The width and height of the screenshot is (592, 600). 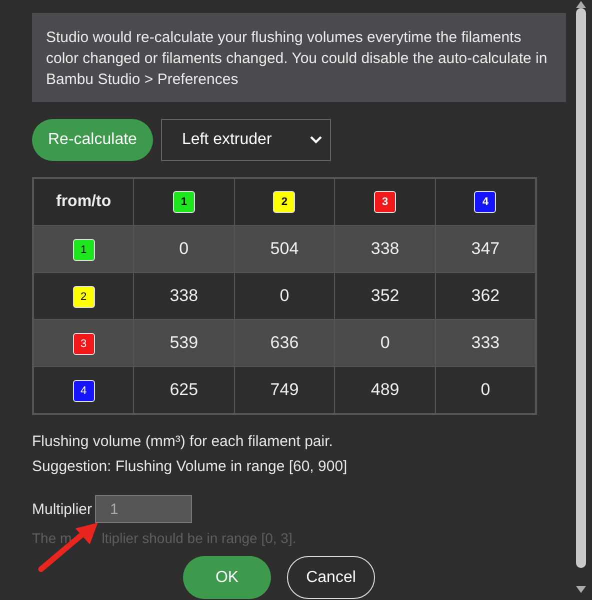 What do you see at coordinates (183, 441) in the screenshot?
I see `note-text: Flushing volume (mm³) for each filament pair.` at bounding box center [183, 441].